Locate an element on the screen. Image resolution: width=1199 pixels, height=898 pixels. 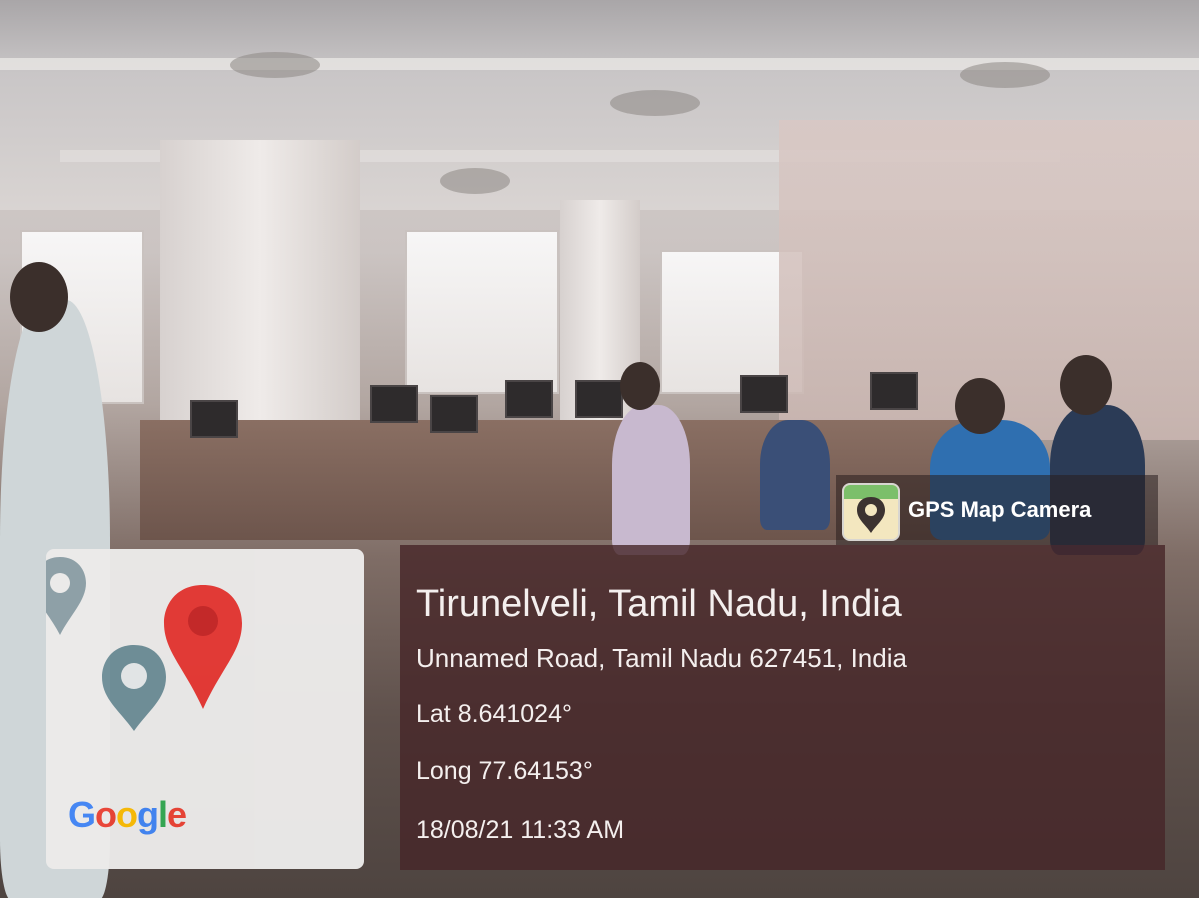
longitude: Long 77.64153° is located at coordinates (504, 771).